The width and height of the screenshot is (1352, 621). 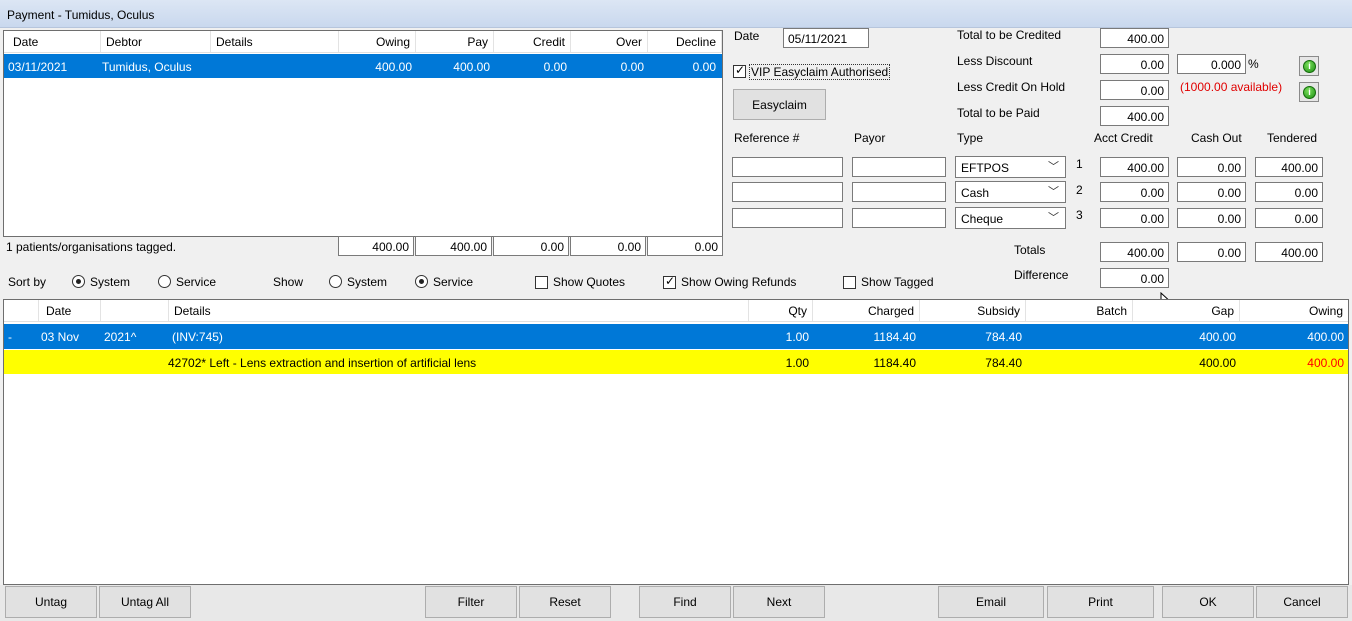 I want to click on find-button: Find, so click(x=685, y=602).